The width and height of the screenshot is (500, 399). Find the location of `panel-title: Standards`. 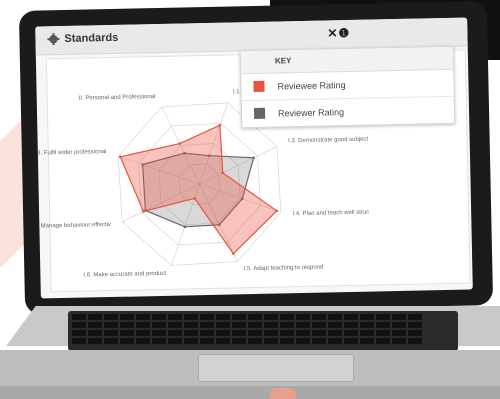

panel-title: Standards is located at coordinates (91, 38).